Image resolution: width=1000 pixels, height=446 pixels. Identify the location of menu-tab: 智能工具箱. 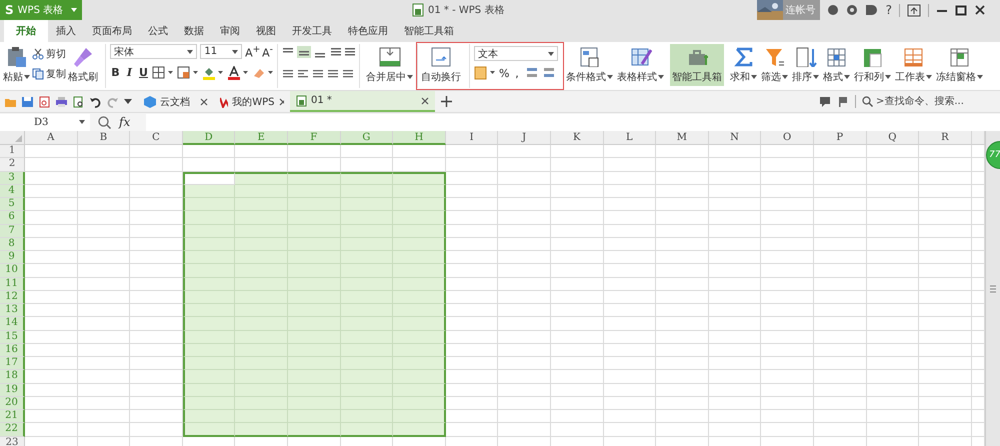
(429, 31).